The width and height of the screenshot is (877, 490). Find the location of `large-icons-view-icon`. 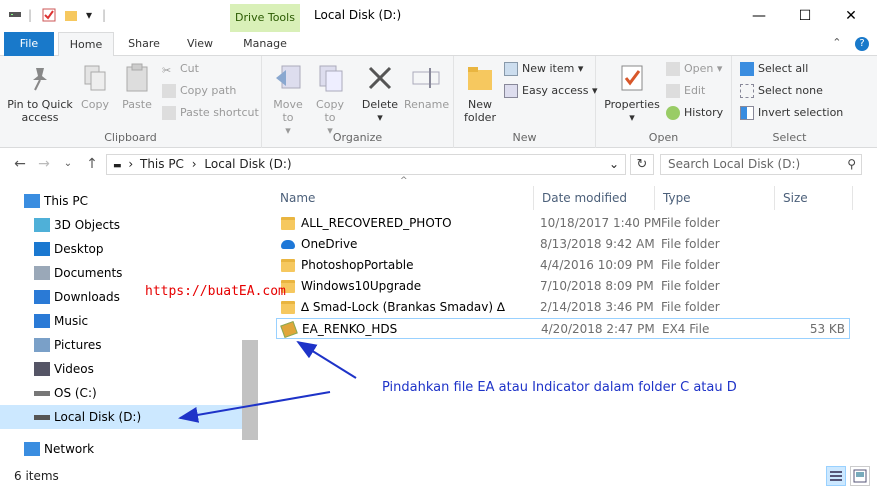

large-icons-view-icon is located at coordinates (860, 476).